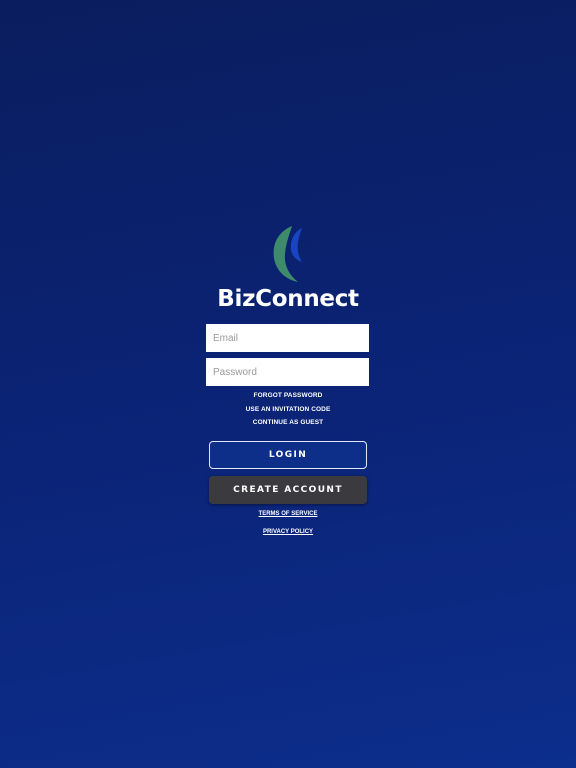 The height and width of the screenshot is (768, 576). I want to click on create-account-button: CREATE ACCOUNT, so click(288, 490).